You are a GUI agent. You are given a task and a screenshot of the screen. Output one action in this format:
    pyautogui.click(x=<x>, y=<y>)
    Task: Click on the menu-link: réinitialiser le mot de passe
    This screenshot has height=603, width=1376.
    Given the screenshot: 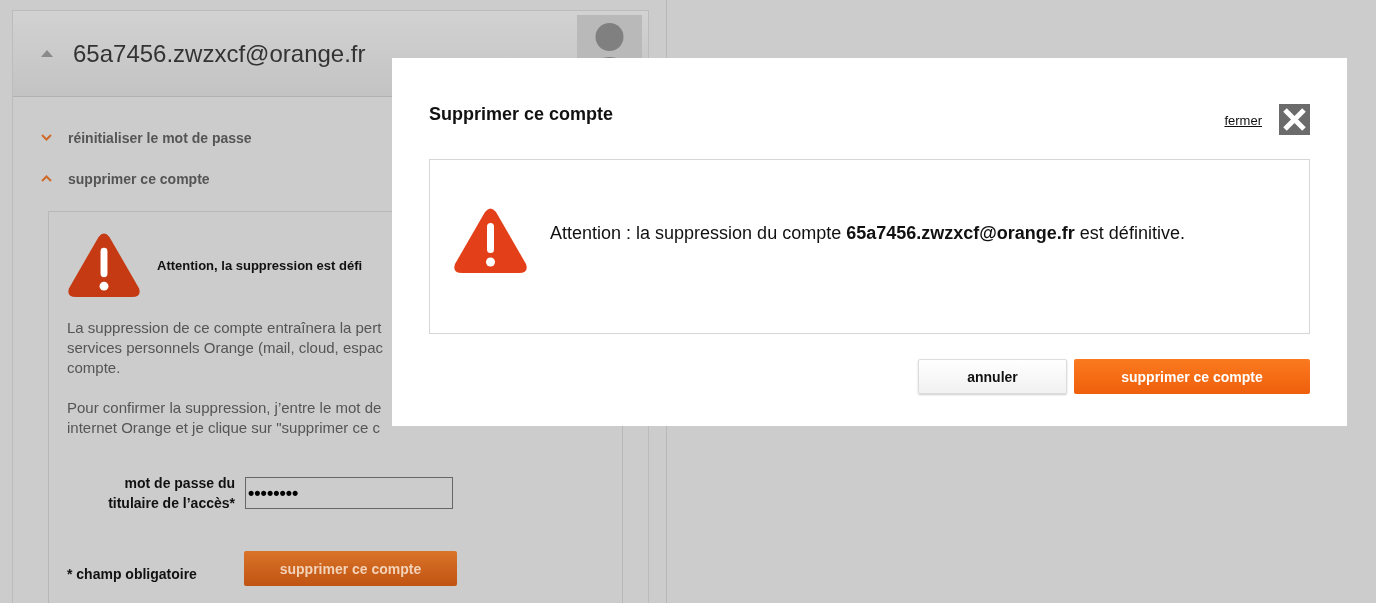 What is the action you would take?
    pyautogui.click(x=160, y=137)
    